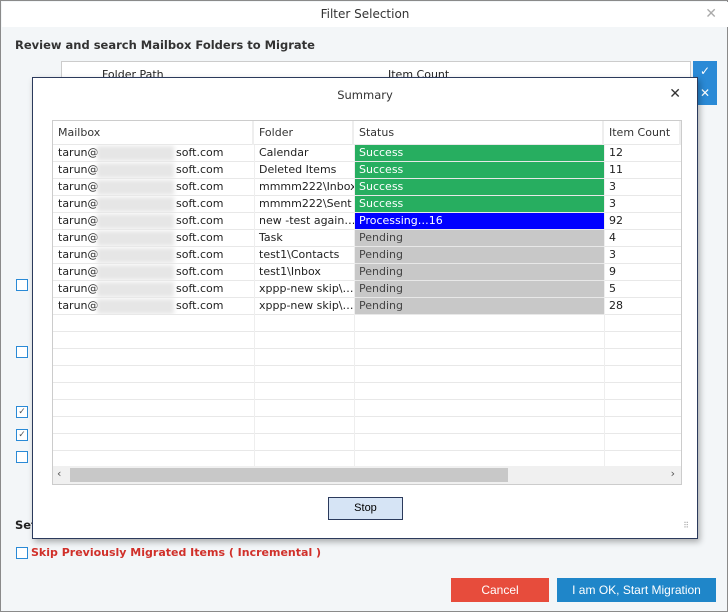 This screenshot has height=612, width=728. What do you see at coordinates (479, 133) in the screenshot?
I see `column-status: Status` at bounding box center [479, 133].